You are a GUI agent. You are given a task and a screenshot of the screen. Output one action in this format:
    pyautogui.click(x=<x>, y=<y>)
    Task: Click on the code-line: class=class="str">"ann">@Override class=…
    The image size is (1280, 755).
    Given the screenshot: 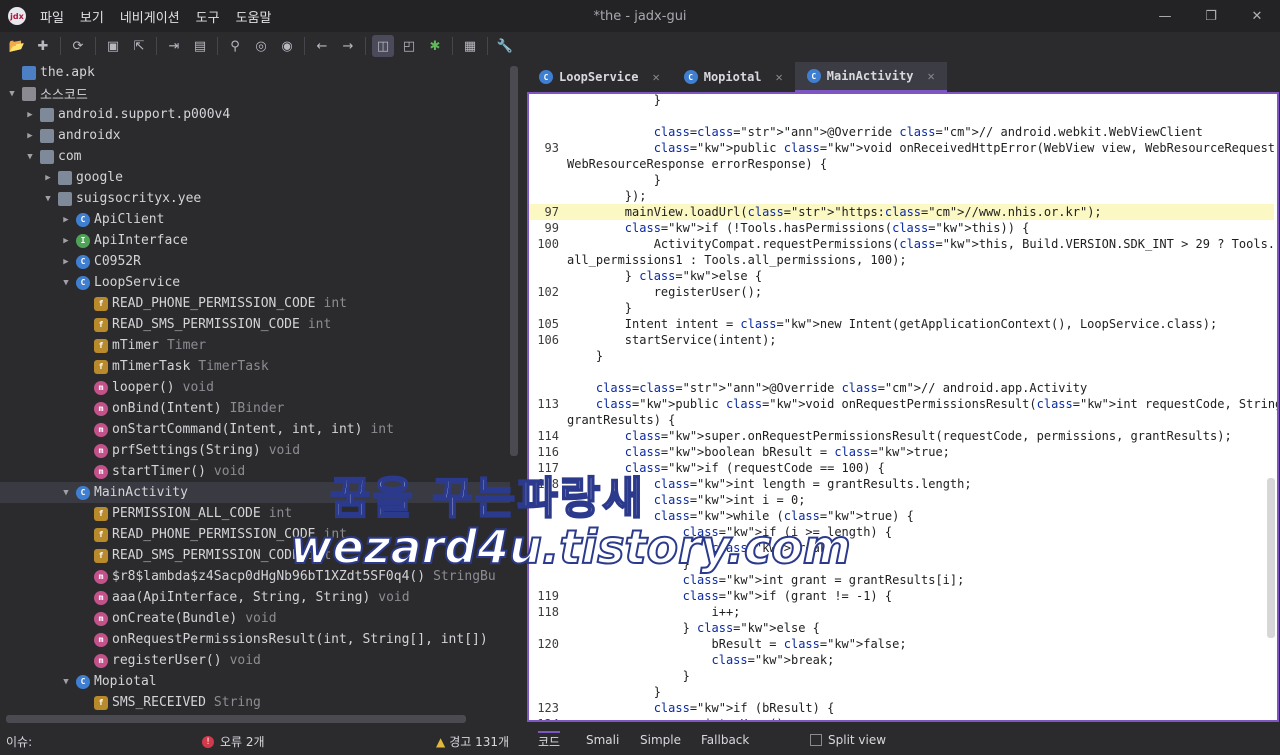 What is the action you would take?
    pyautogui.click(x=901, y=388)
    